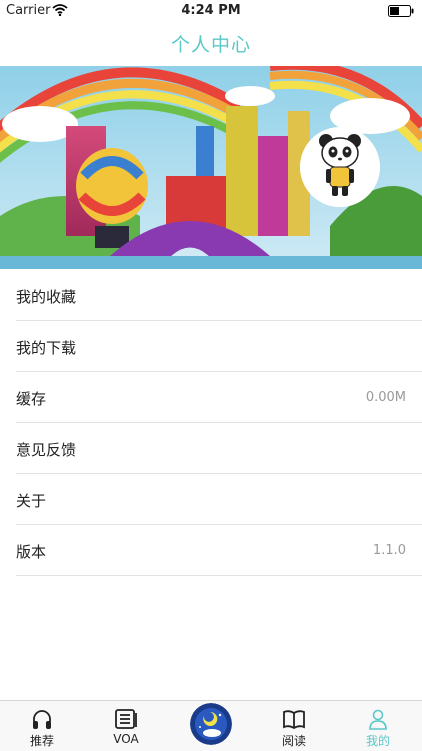  What do you see at coordinates (401, 13) in the screenshot?
I see `battery-icon` at bounding box center [401, 13].